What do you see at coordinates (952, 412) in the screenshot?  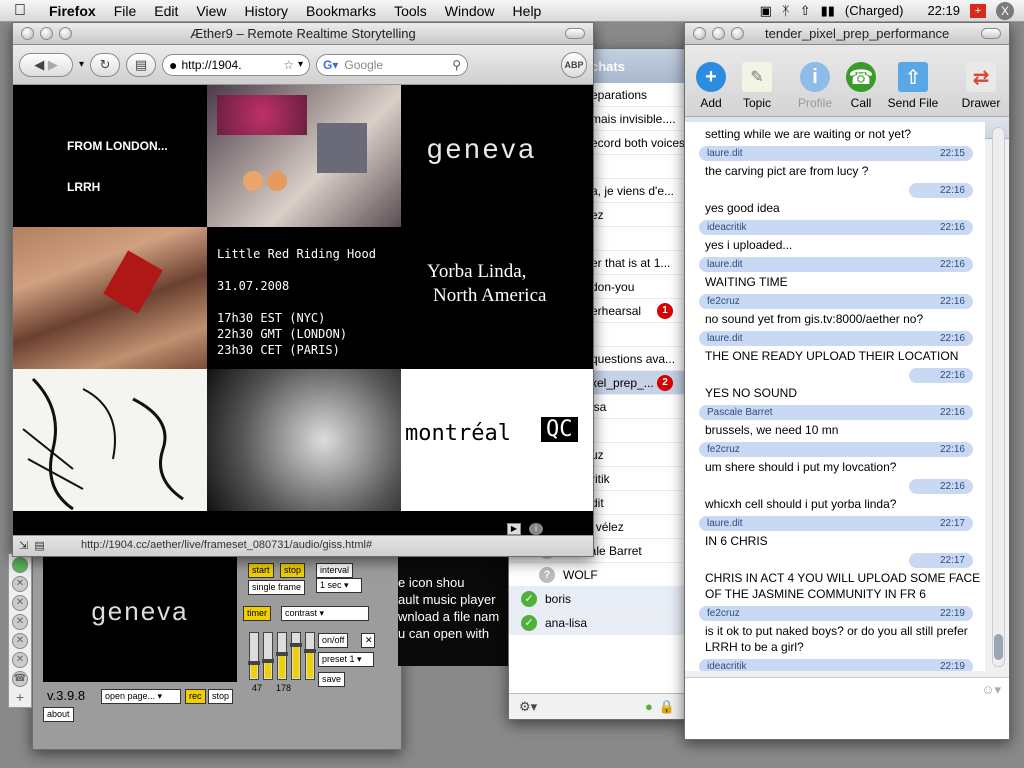 I see `message-timestamp: 22:16` at bounding box center [952, 412].